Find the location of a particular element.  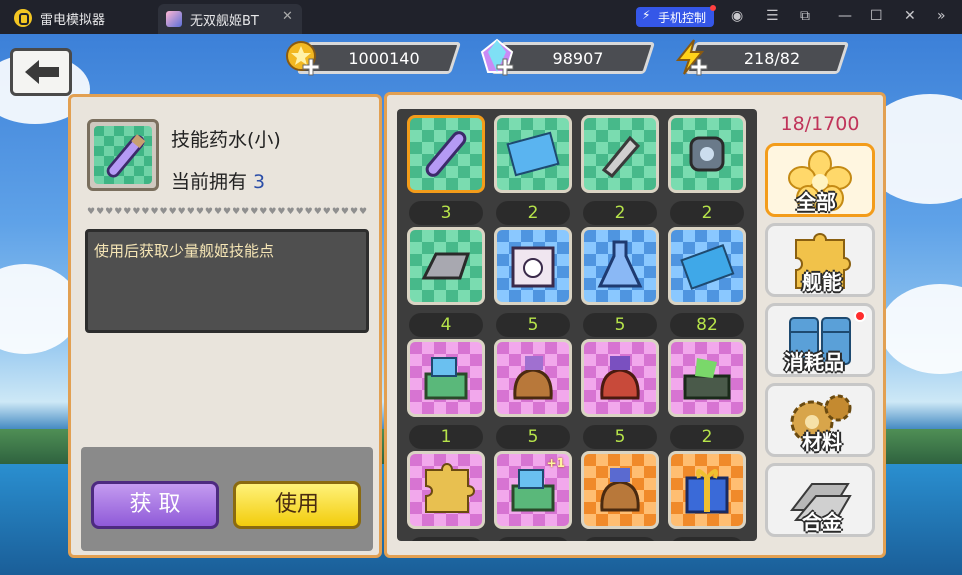

item-description: 使用后获取少量舰姬技能点 is located at coordinates (184, 251).